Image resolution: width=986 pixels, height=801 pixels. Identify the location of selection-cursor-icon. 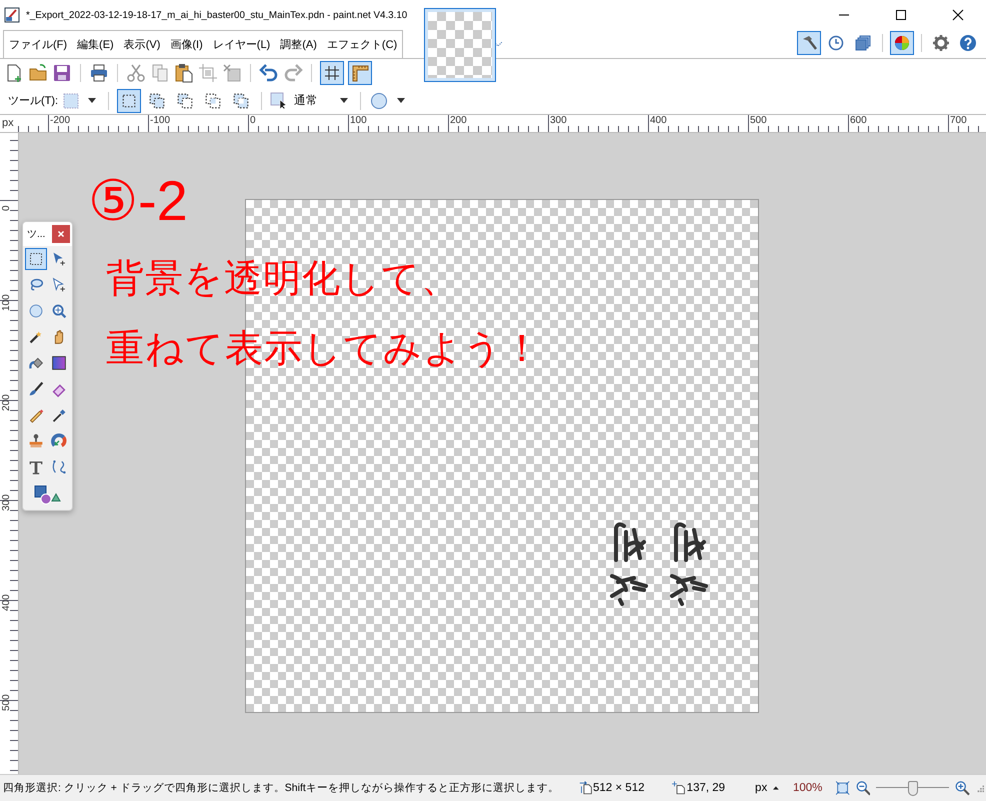
(279, 101).